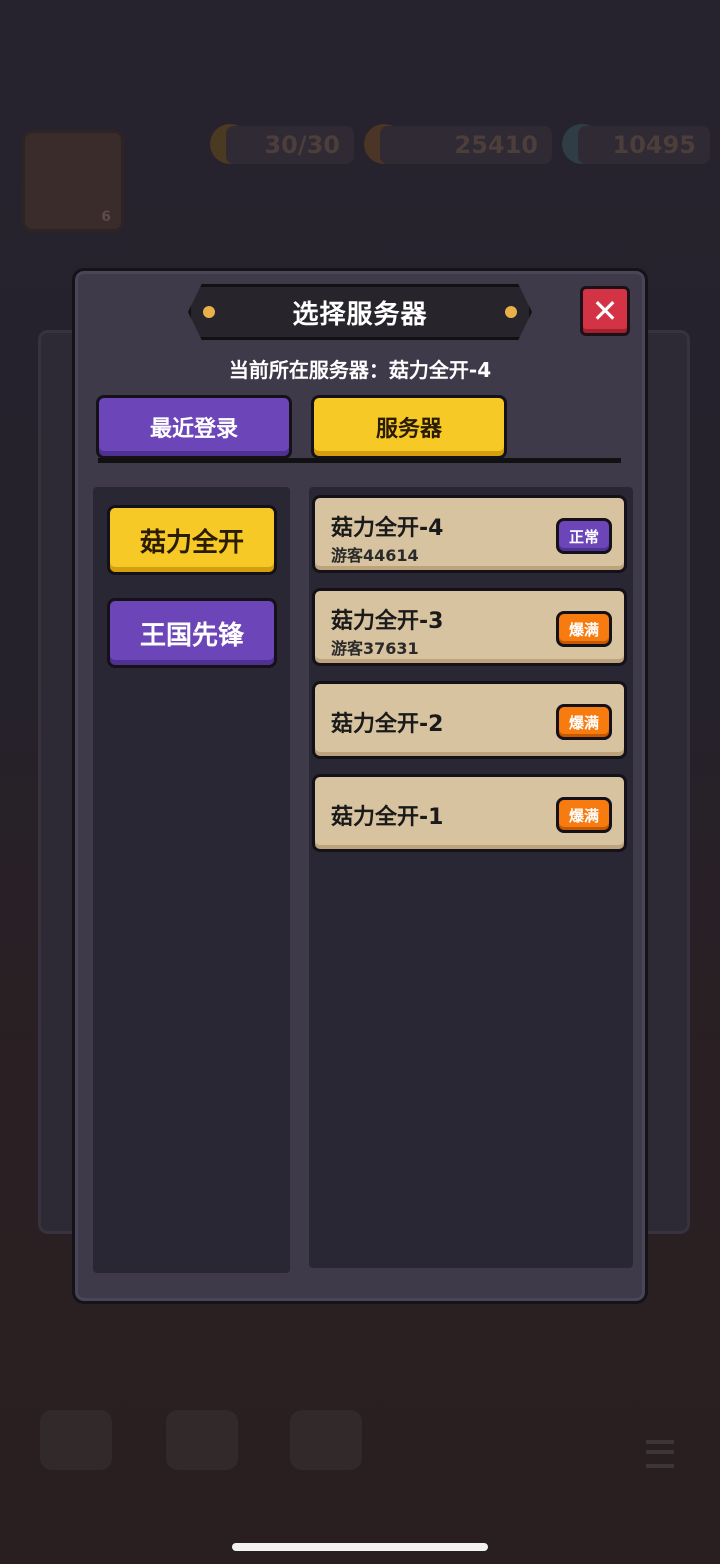  What do you see at coordinates (360, 370) in the screenshot?
I see `current-server-label: 当前所在服务器：菇力全开-4` at bounding box center [360, 370].